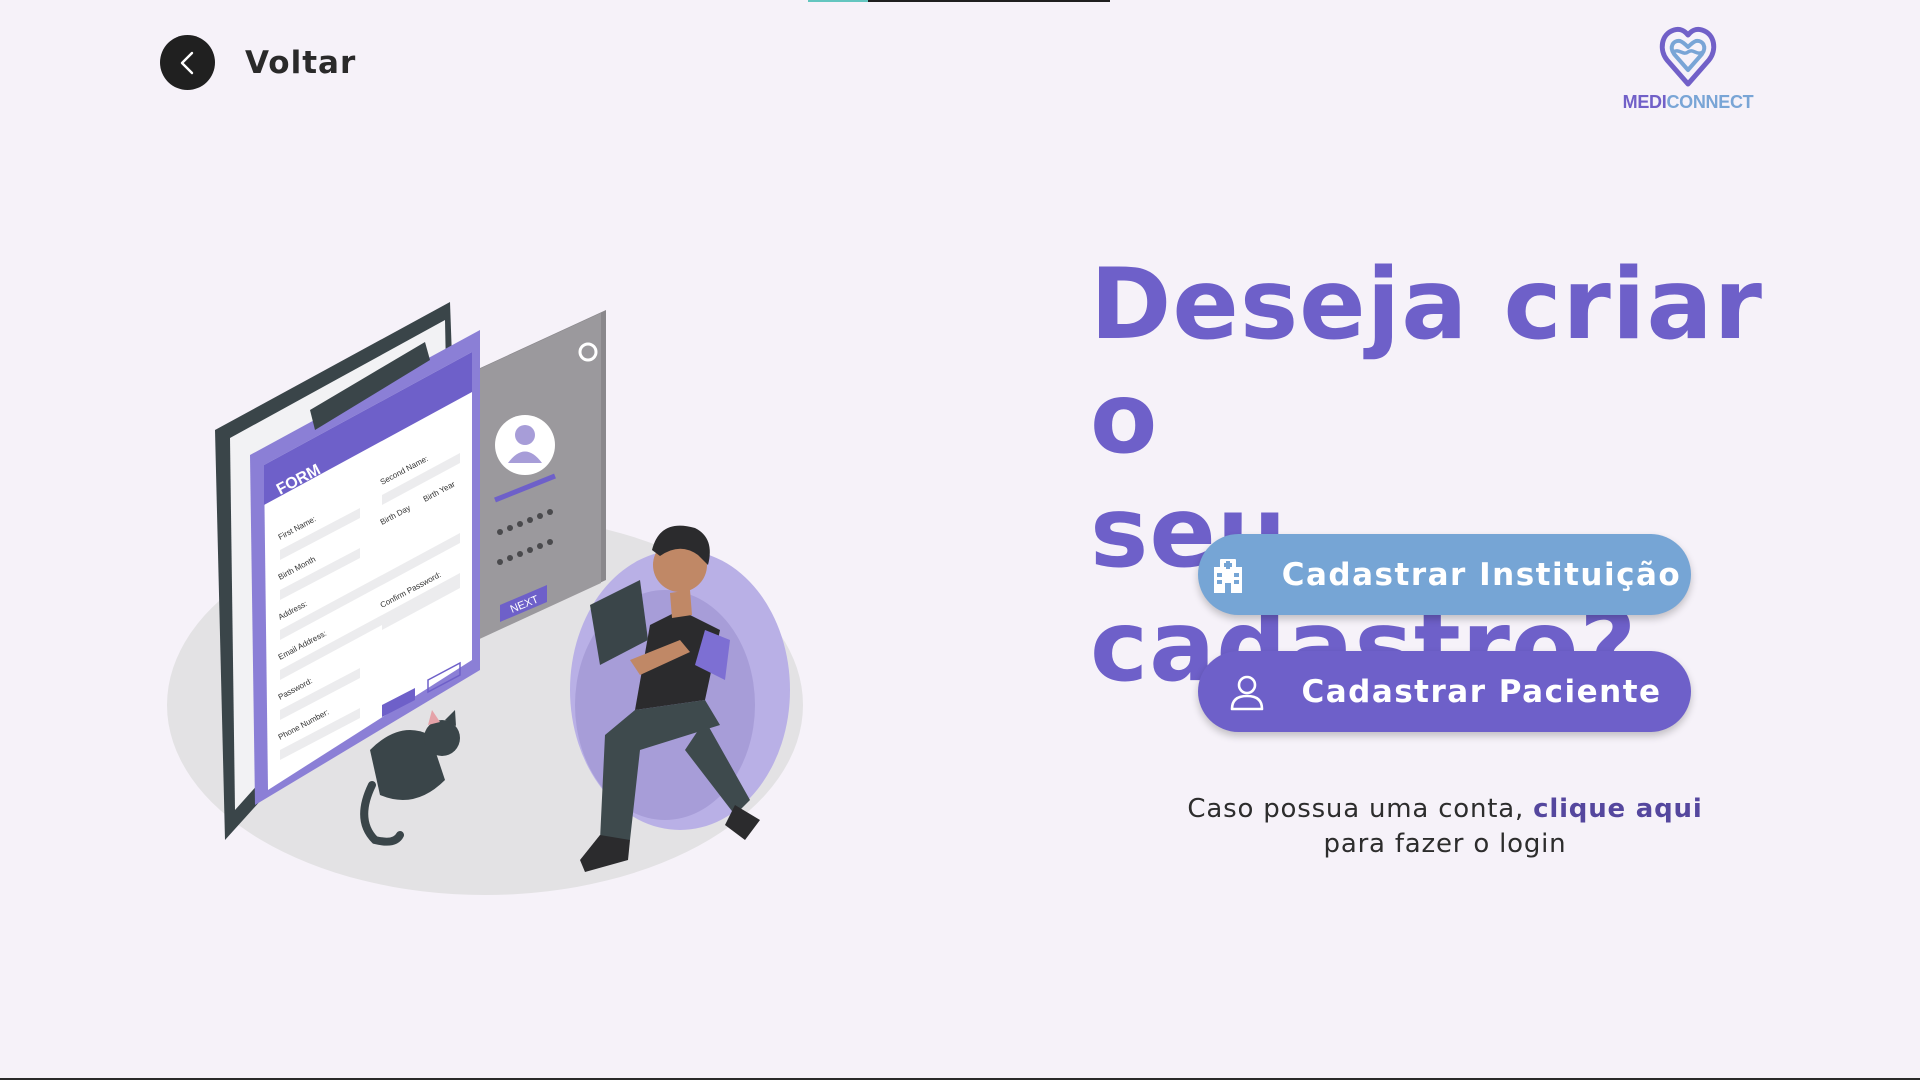 The width and height of the screenshot is (1920, 1080). I want to click on logo-text: MEDICONNECT, so click(1688, 102).